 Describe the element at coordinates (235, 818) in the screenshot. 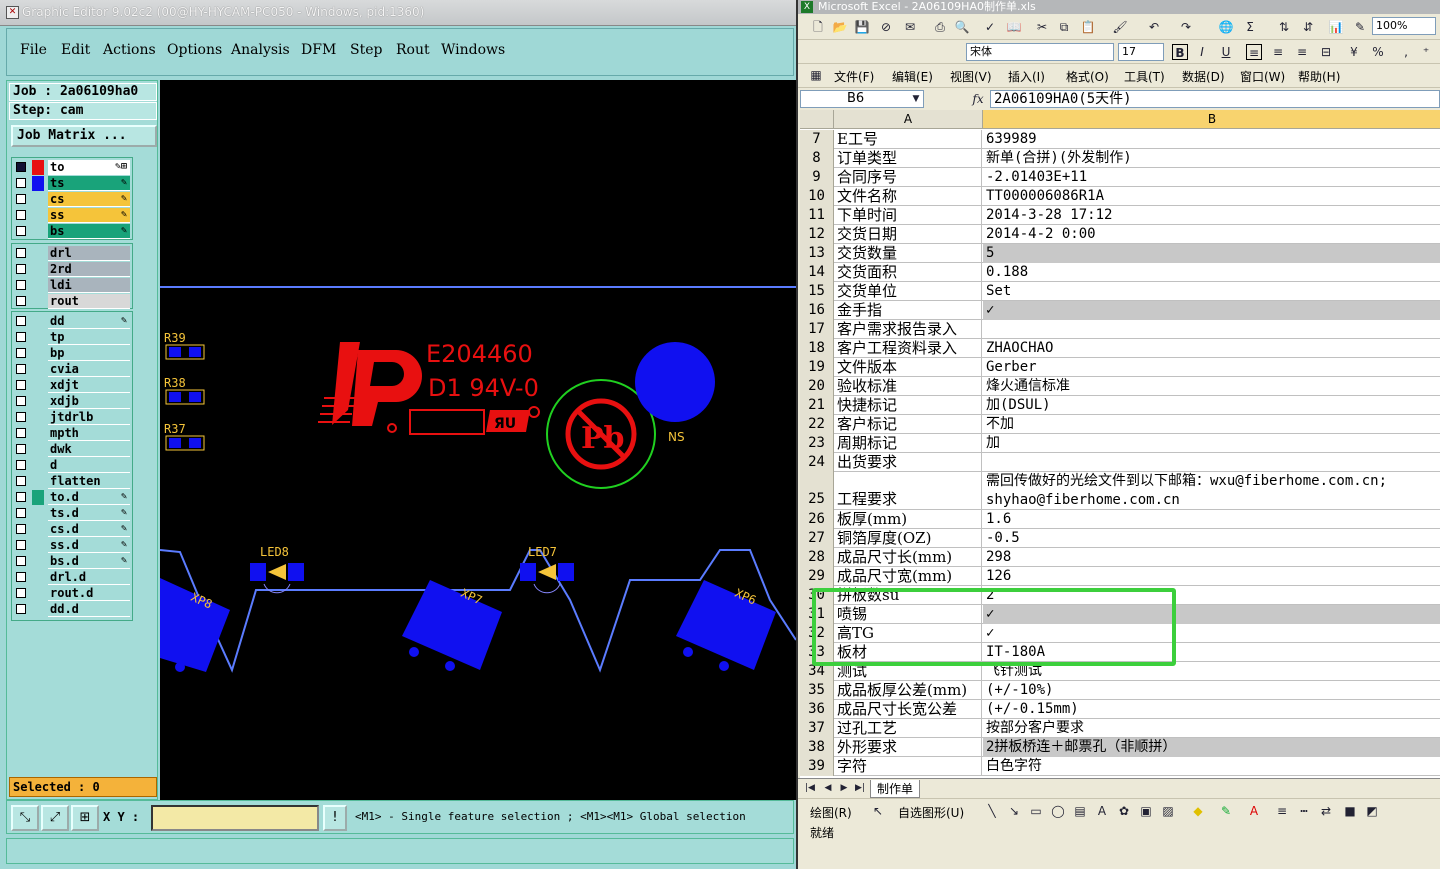

I see `xy-coordinate-input` at that location.